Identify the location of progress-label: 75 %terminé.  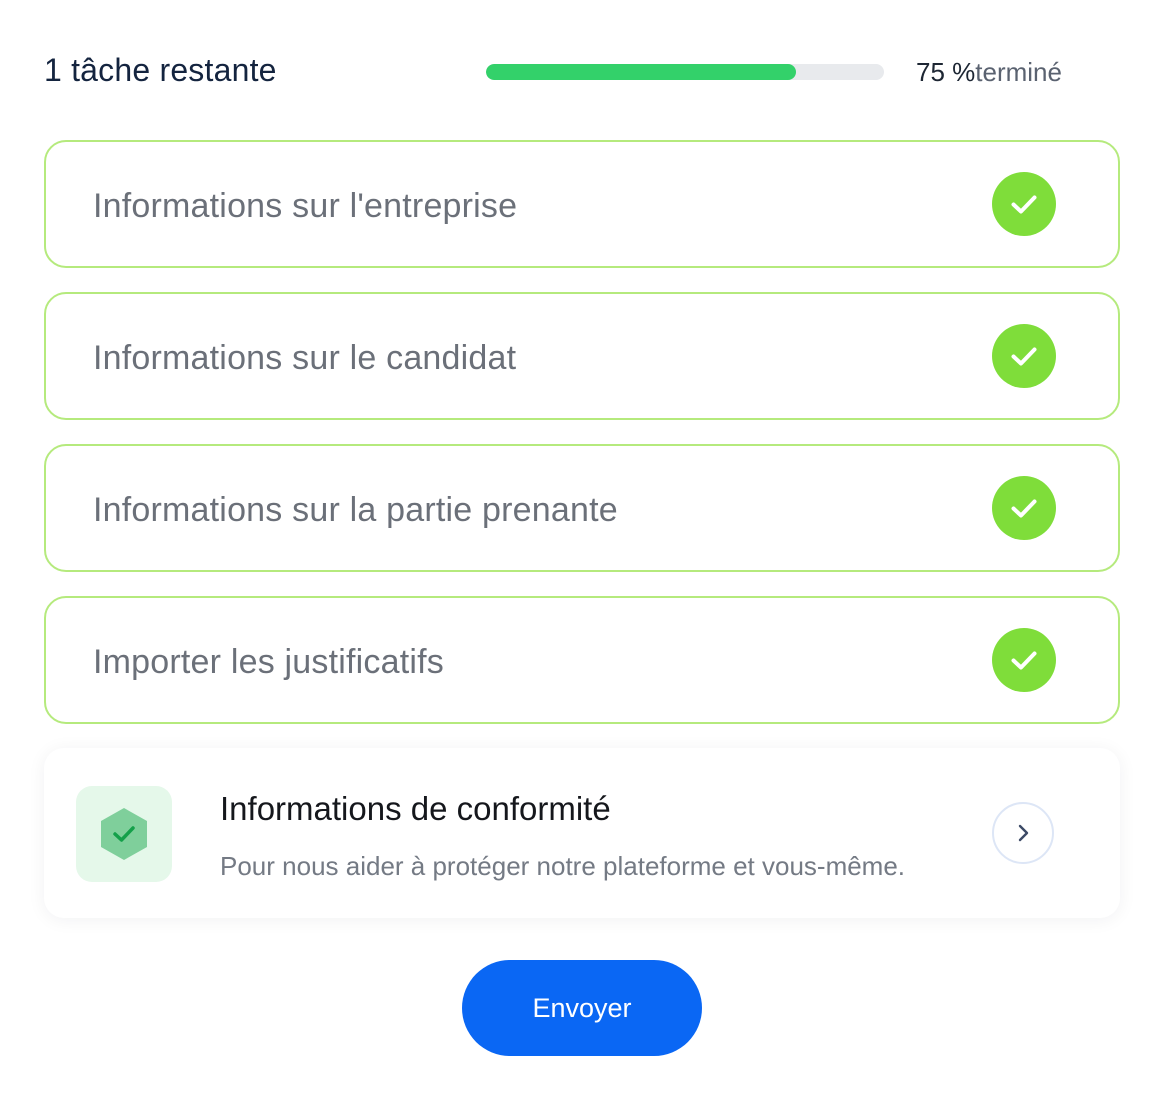
(989, 72).